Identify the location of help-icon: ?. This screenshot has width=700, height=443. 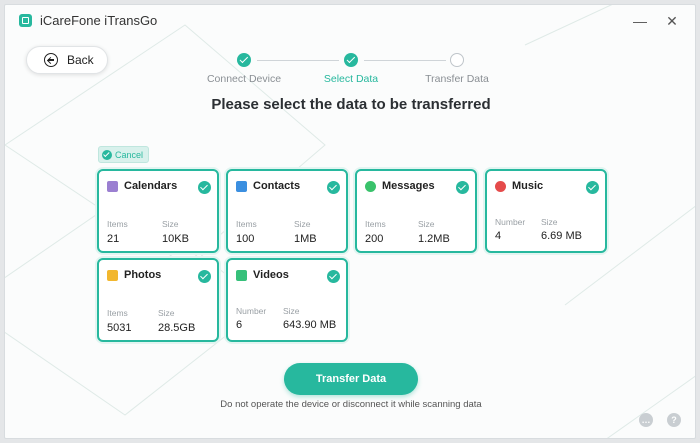
(674, 420).